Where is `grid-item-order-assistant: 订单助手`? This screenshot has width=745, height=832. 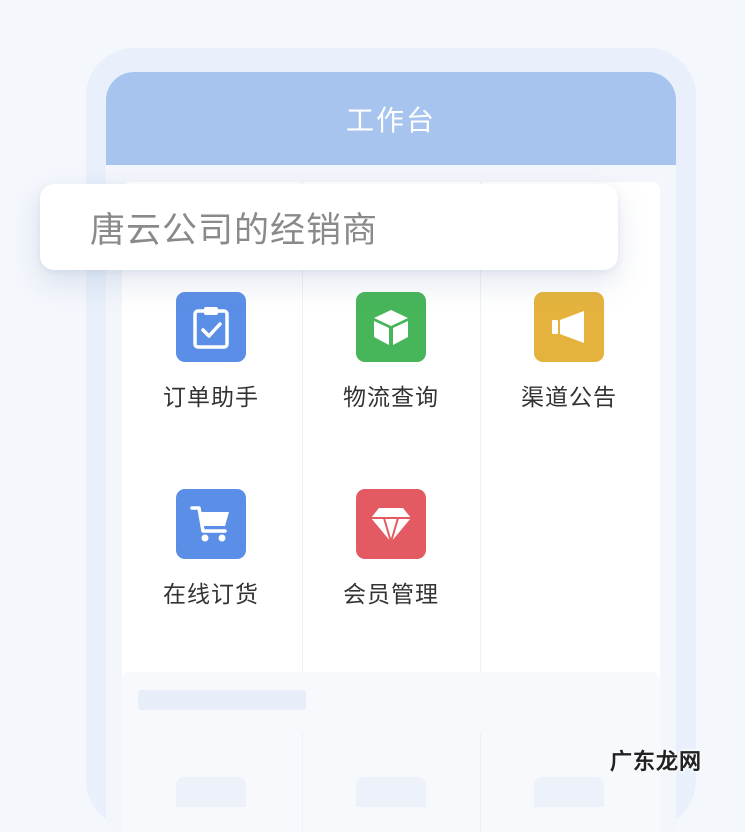
grid-item-order-assistant: 订单助手 is located at coordinates (211, 372).